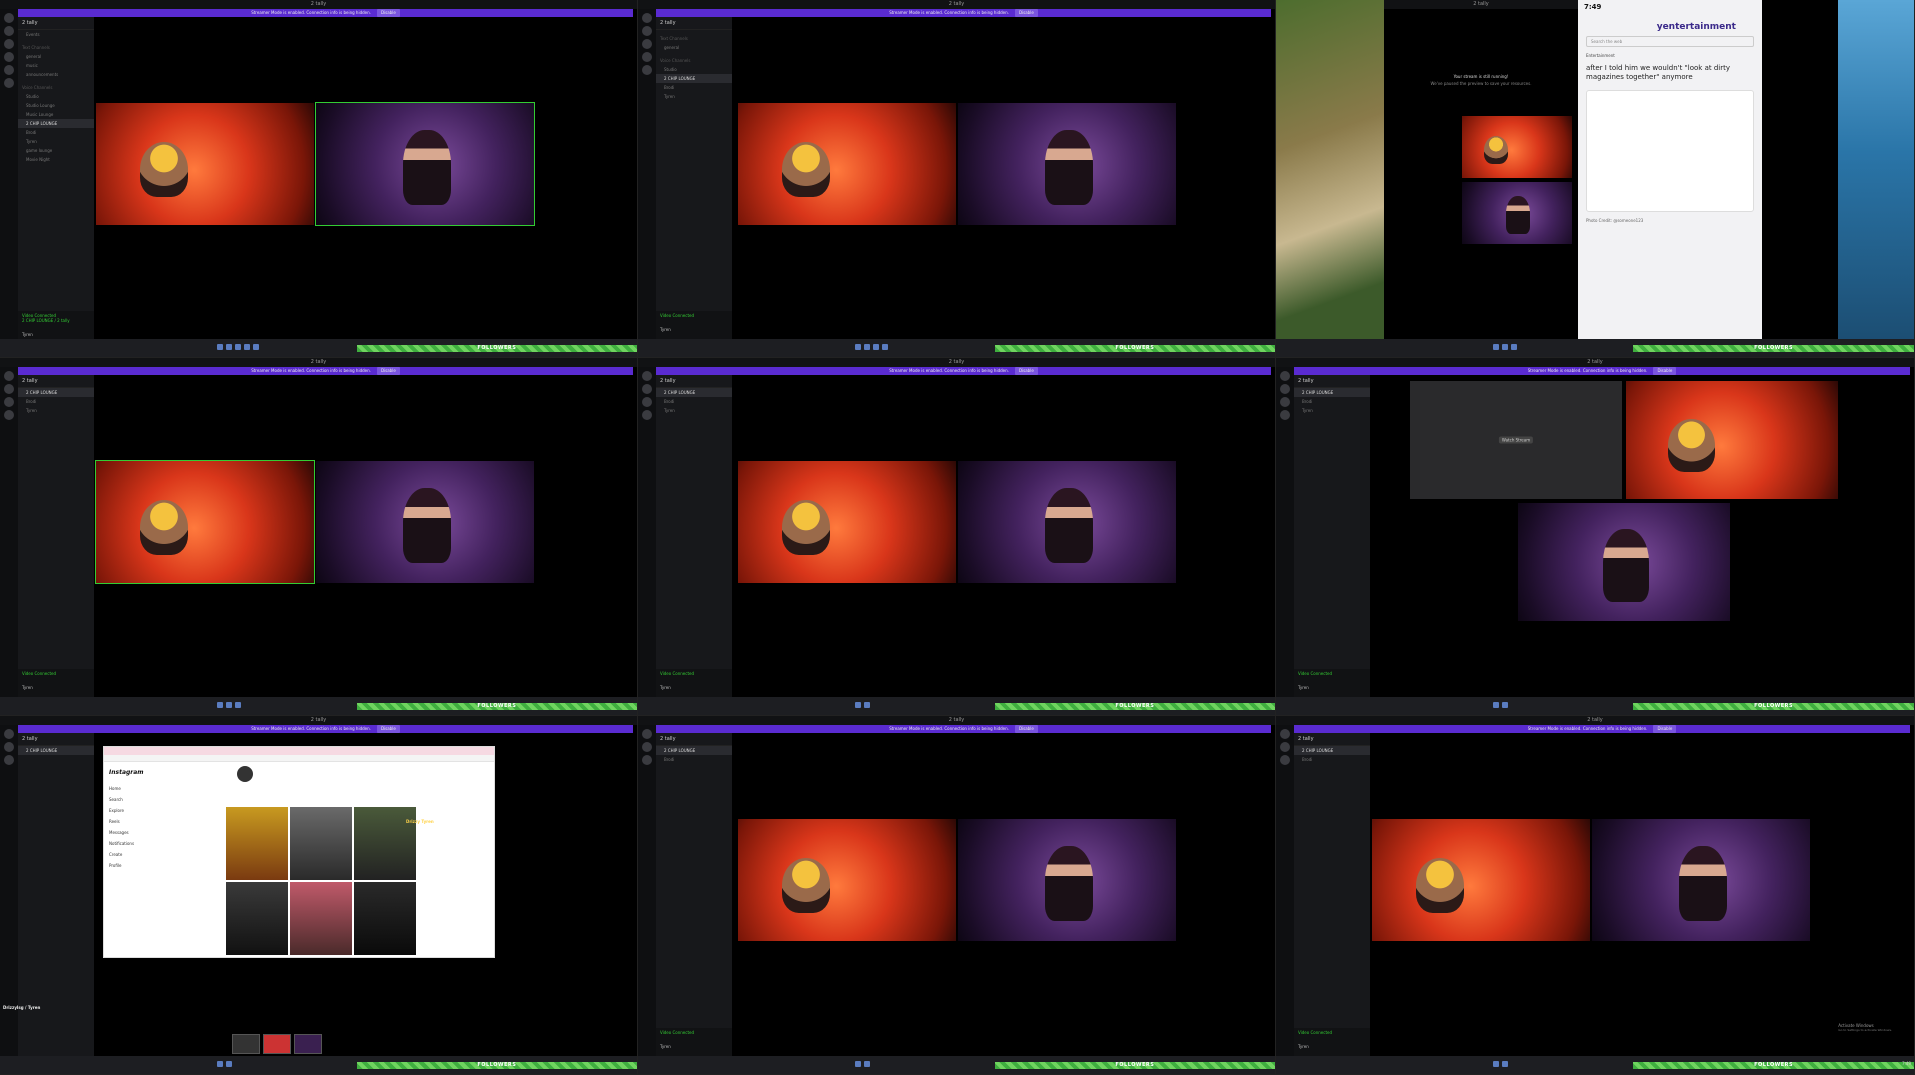 The height and width of the screenshot is (1075, 1915). What do you see at coordinates (121, 821) in the screenshot?
I see `menu-item: Reels` at bounding box center [121, 821].